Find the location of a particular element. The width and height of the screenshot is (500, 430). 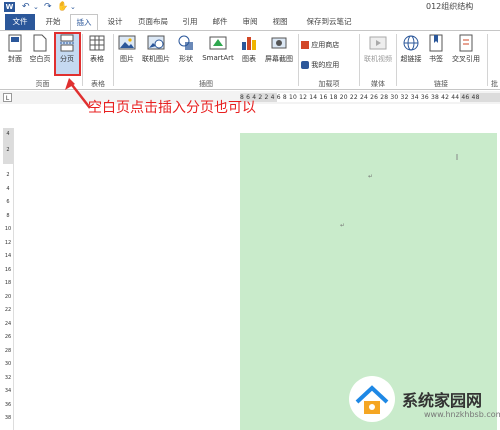

vertical-ruler-number: 38 is located at coordinates (8, 418).